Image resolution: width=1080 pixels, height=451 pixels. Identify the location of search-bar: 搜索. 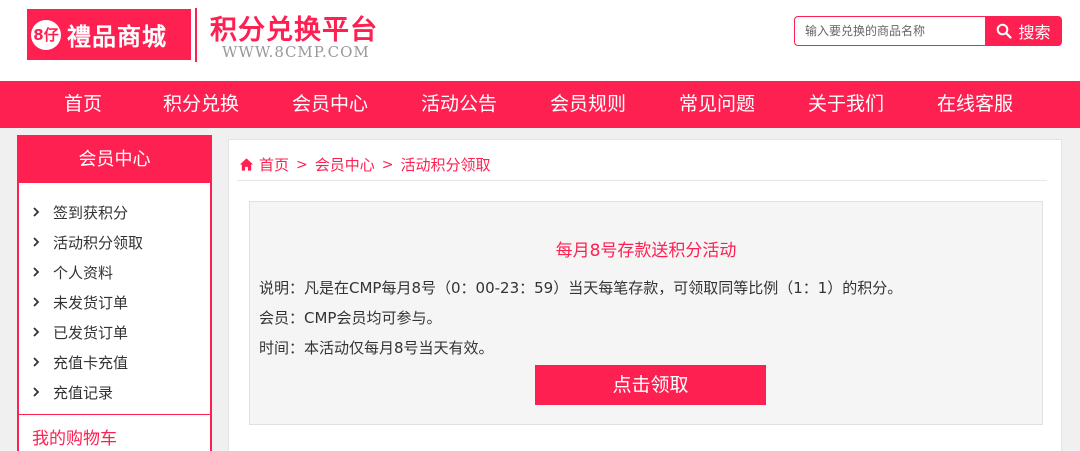
(928, 31).